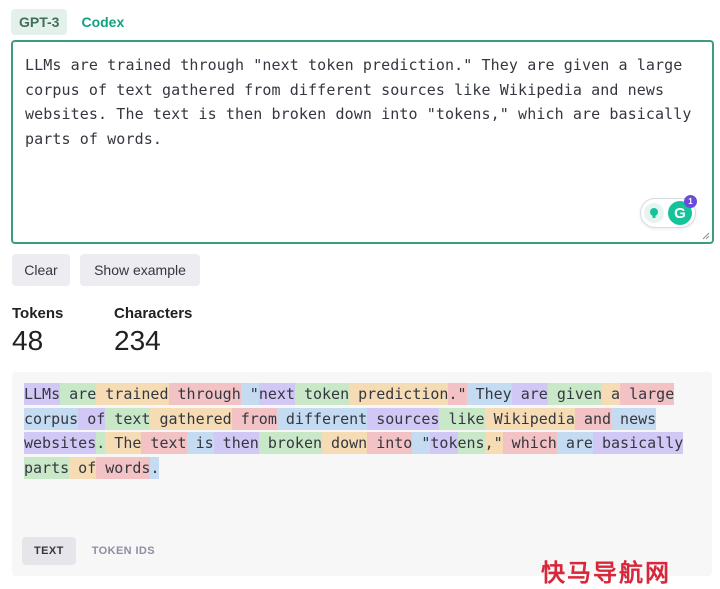 The width and height of the screenshot is (720, 589). I want to click on token: .", so click(457, 394).